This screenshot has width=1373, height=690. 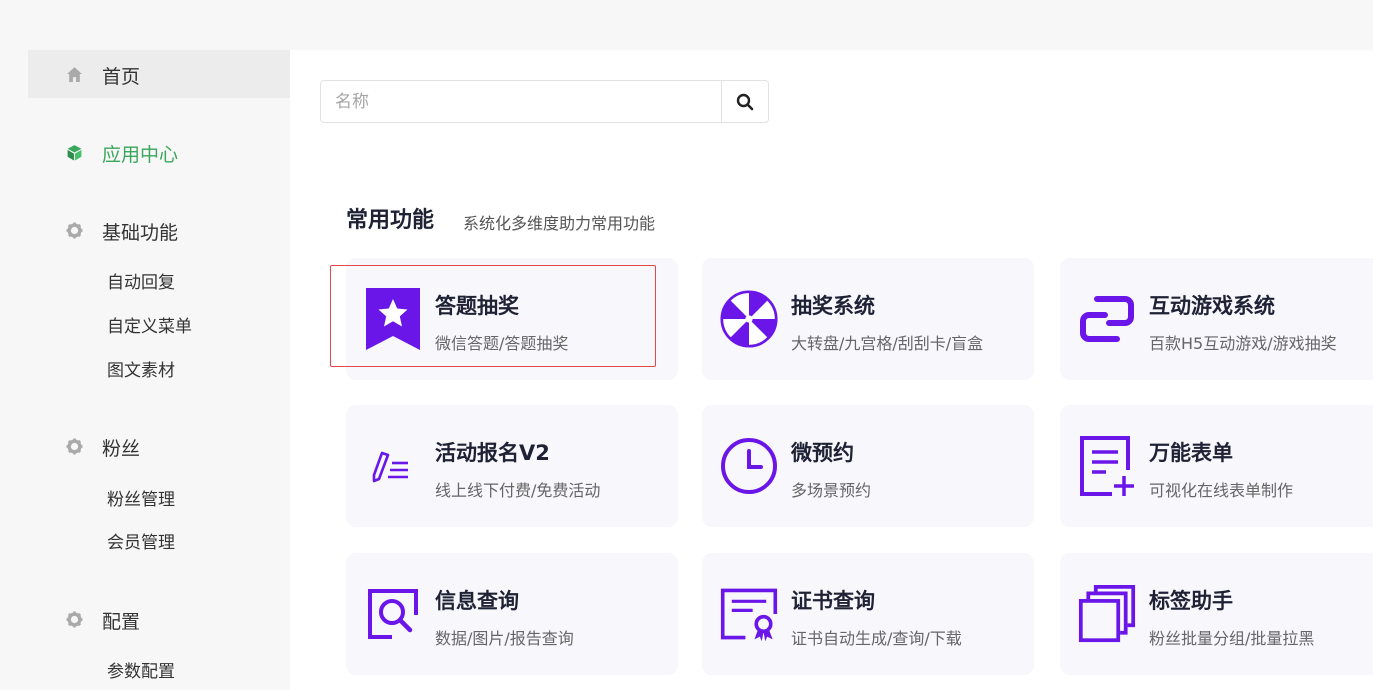 I want to click on stack-icon, so click(x=1107, y=614).